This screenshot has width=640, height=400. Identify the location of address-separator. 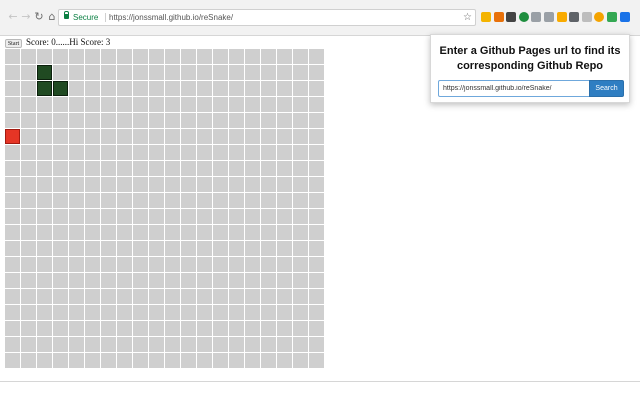
(105, 17).